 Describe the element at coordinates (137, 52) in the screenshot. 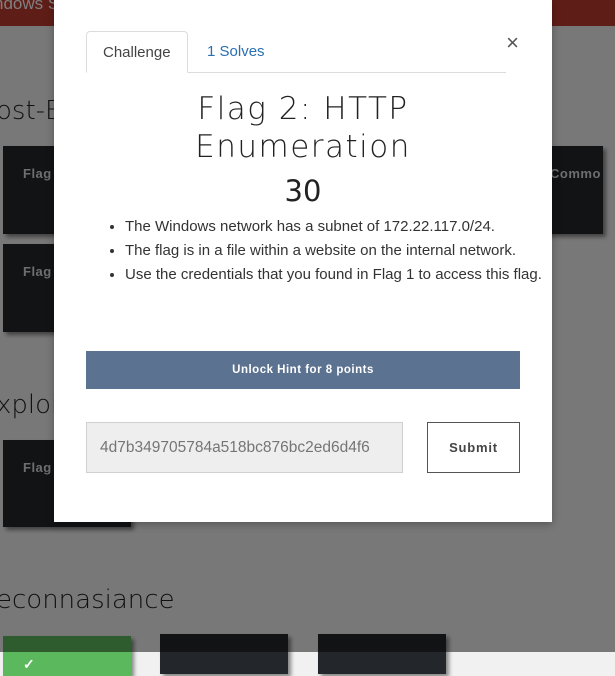

I see `tab-challenge: Challenge` at that location.